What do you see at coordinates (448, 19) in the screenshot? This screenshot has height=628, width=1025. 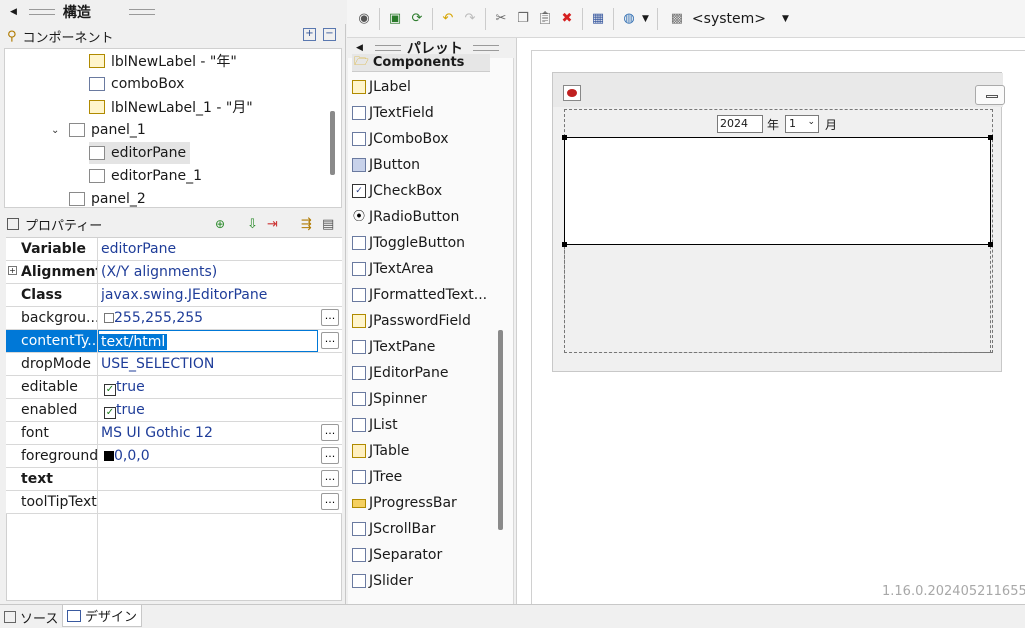 I see `undo-icon: ↶` at bounding box center [448, 19].